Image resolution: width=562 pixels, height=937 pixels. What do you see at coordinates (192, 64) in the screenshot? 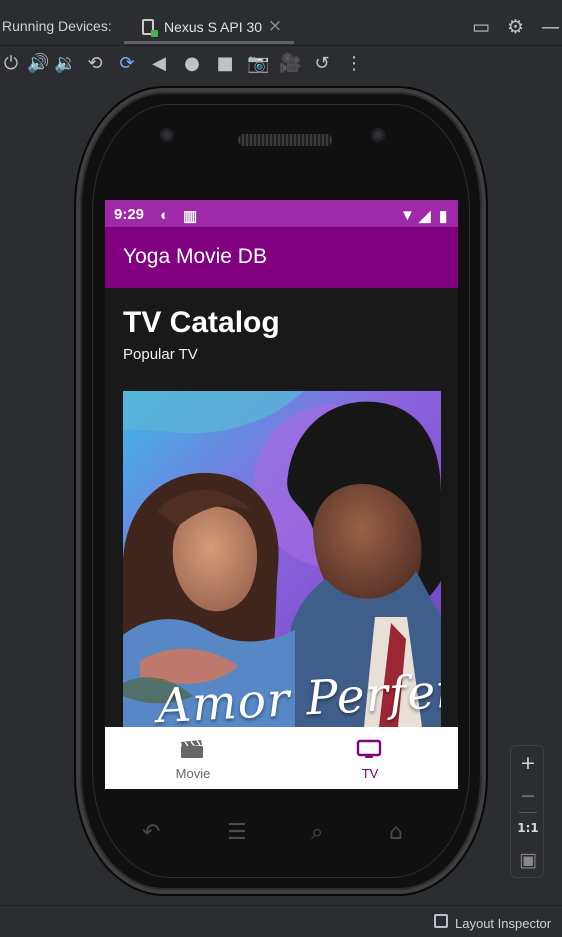
I see `home-icon: ●` at bounding box center [192, 64].